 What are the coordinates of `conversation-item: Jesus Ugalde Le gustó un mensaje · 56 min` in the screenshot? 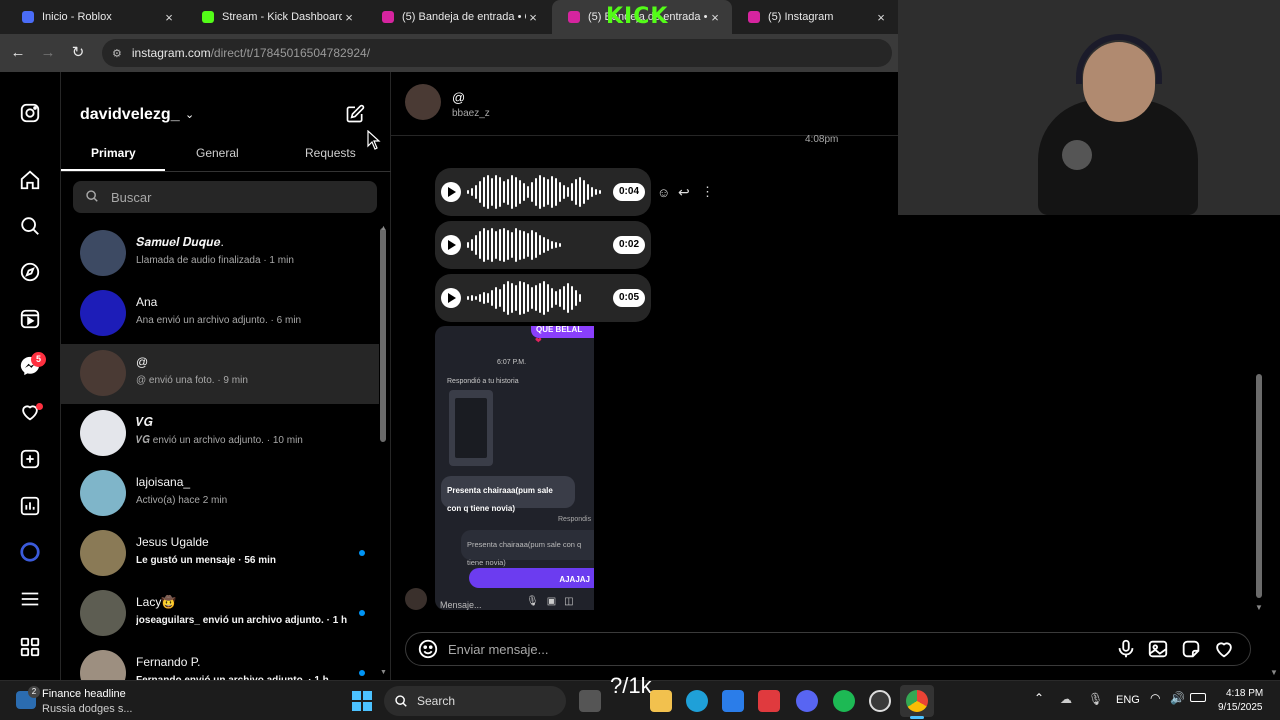 It's located at (220, 554).